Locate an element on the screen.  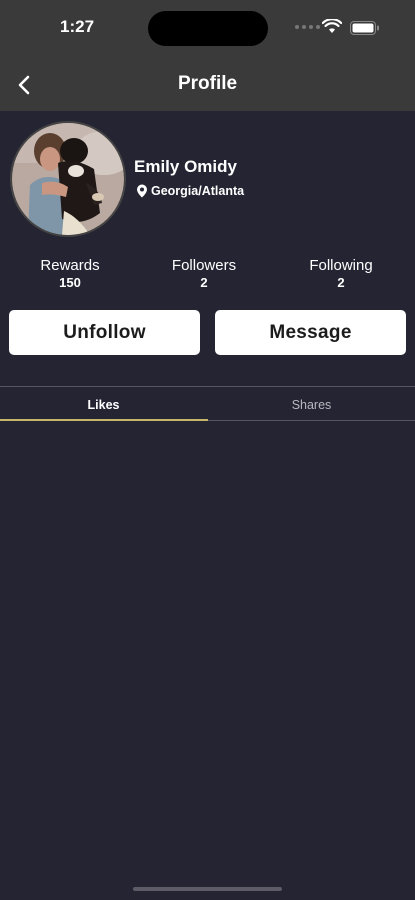
tabs-bottom-divider is located at coordinates (311, 420).